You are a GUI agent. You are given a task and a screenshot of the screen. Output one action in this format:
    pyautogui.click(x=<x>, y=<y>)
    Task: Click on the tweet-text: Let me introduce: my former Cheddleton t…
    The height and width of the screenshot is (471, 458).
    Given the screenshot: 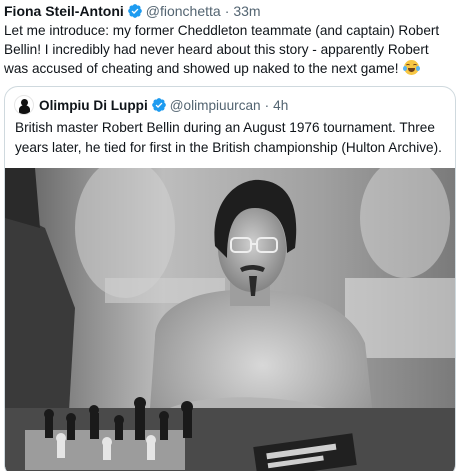 What is the action you would take?
    pyautogui.click(x=230, y=49)
    